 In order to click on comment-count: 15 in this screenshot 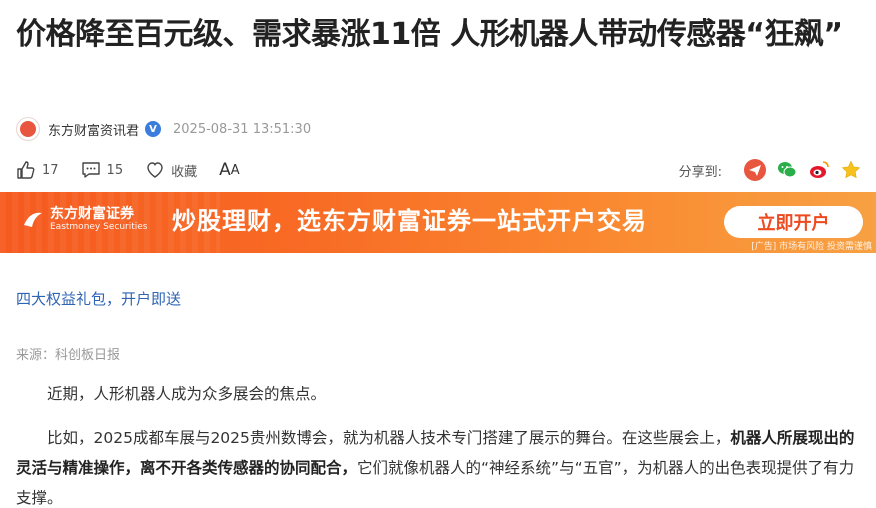, I will do `click(115, 170)`.